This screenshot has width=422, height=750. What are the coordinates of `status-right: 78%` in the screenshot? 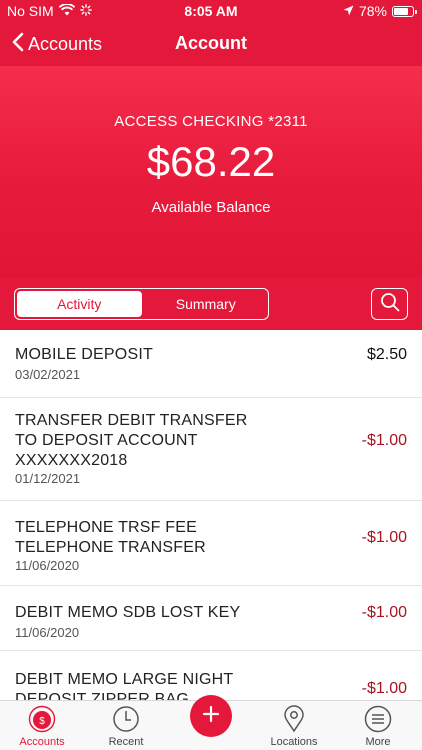 It's located at (380, 11).